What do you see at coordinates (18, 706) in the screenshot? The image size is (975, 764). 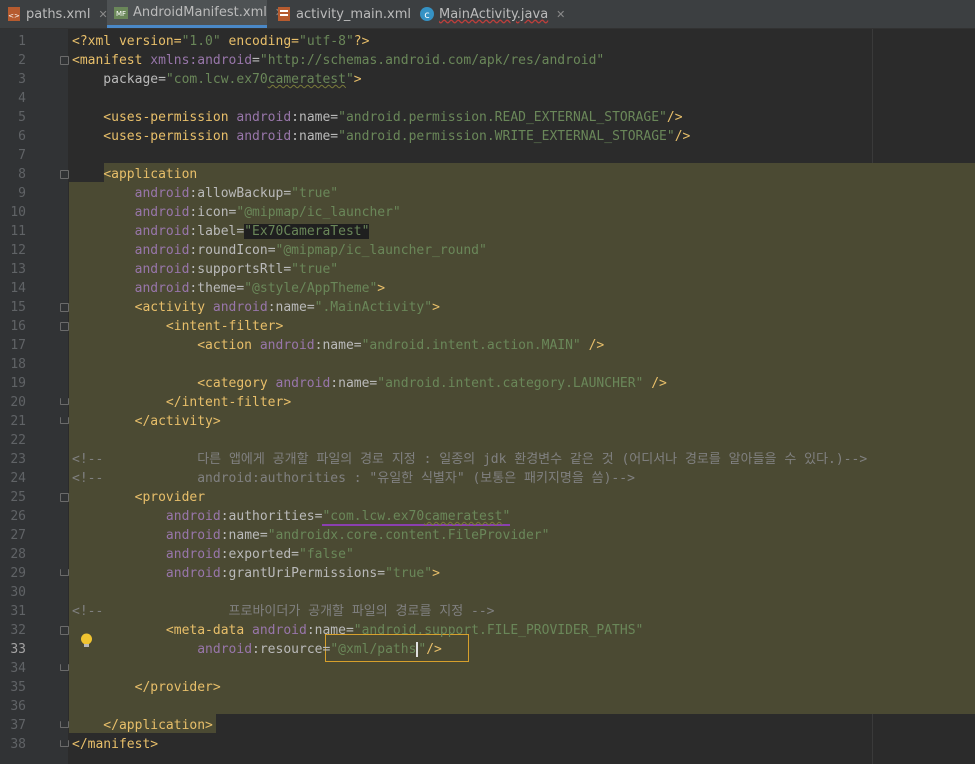 I see `line-number: 36` at bounding box center [18, 706].